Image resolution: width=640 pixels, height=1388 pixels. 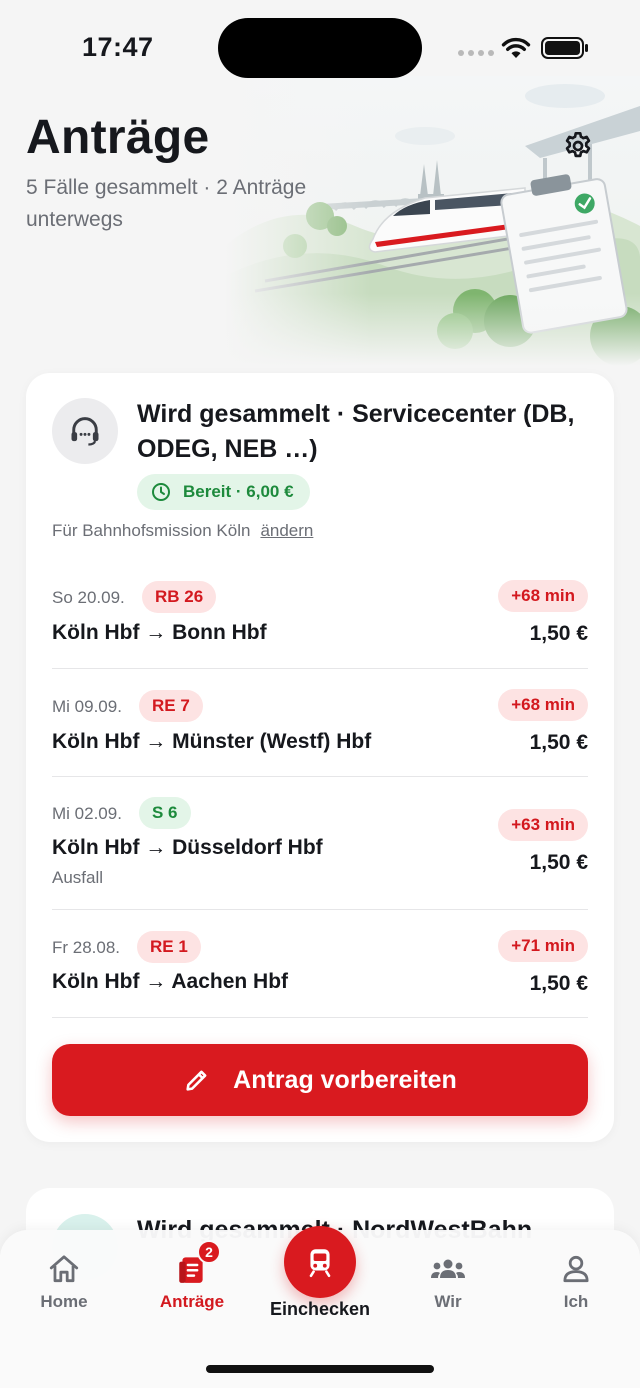 I want to click on servicecenter-avatar, so click(x=85, y=431).